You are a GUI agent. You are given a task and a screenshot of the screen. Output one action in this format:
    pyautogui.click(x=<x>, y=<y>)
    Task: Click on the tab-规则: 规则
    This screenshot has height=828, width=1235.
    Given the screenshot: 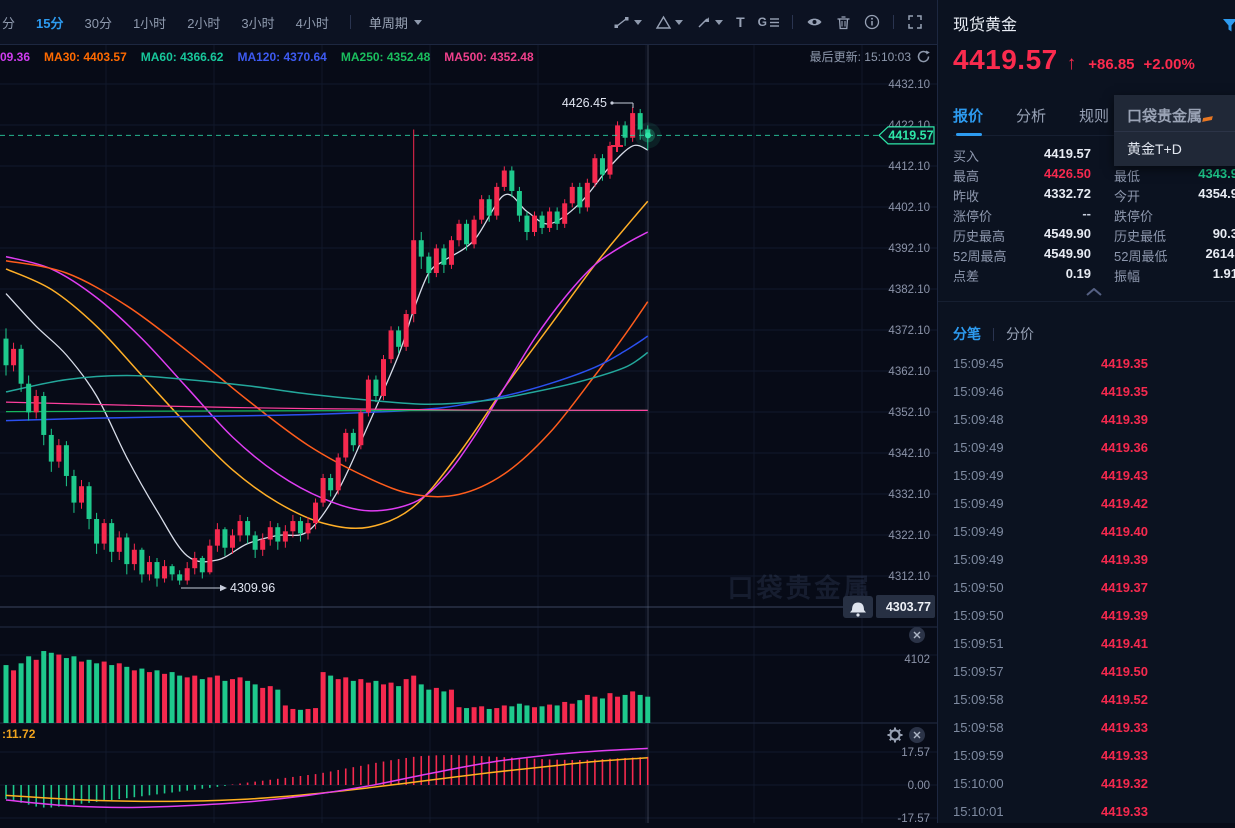 What is the action you would take?
    pyautogui.click(x=1094, y=115)
    